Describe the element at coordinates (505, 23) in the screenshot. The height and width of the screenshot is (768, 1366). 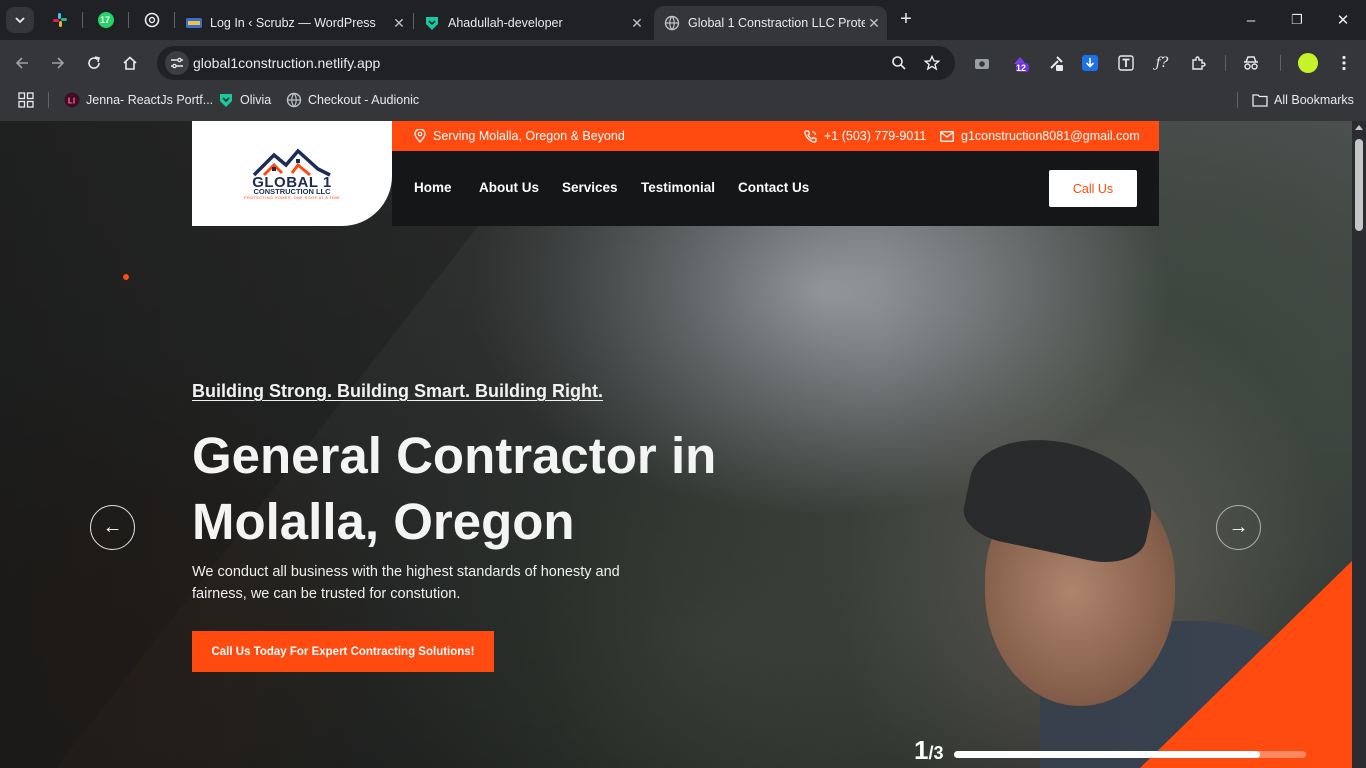
I see `tab-title: Ahadullah-developer` at that location.